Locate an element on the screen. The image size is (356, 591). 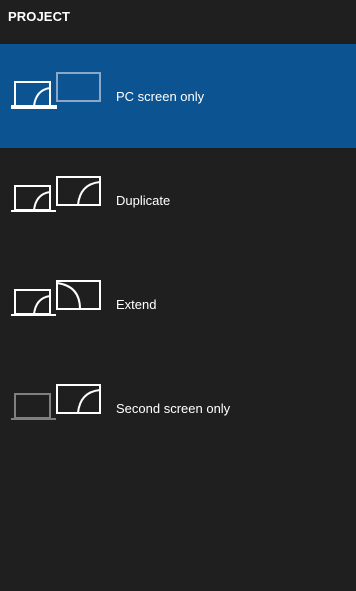
panel-title: PROJECT is located at coordinates (39, 16).